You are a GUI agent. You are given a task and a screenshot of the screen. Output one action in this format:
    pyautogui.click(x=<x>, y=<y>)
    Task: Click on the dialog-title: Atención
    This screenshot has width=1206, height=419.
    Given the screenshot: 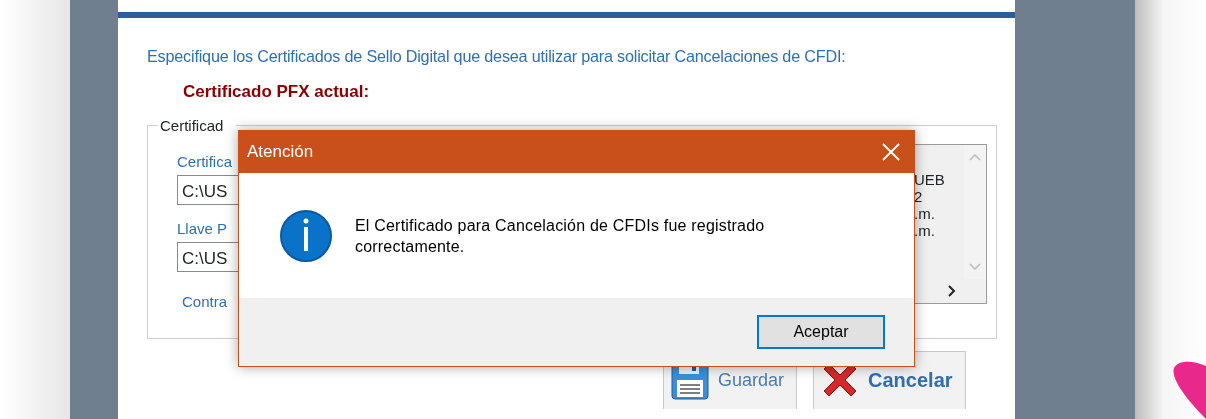 What is the action you would take?
    pyautogui.click(x=280, y=152)
    